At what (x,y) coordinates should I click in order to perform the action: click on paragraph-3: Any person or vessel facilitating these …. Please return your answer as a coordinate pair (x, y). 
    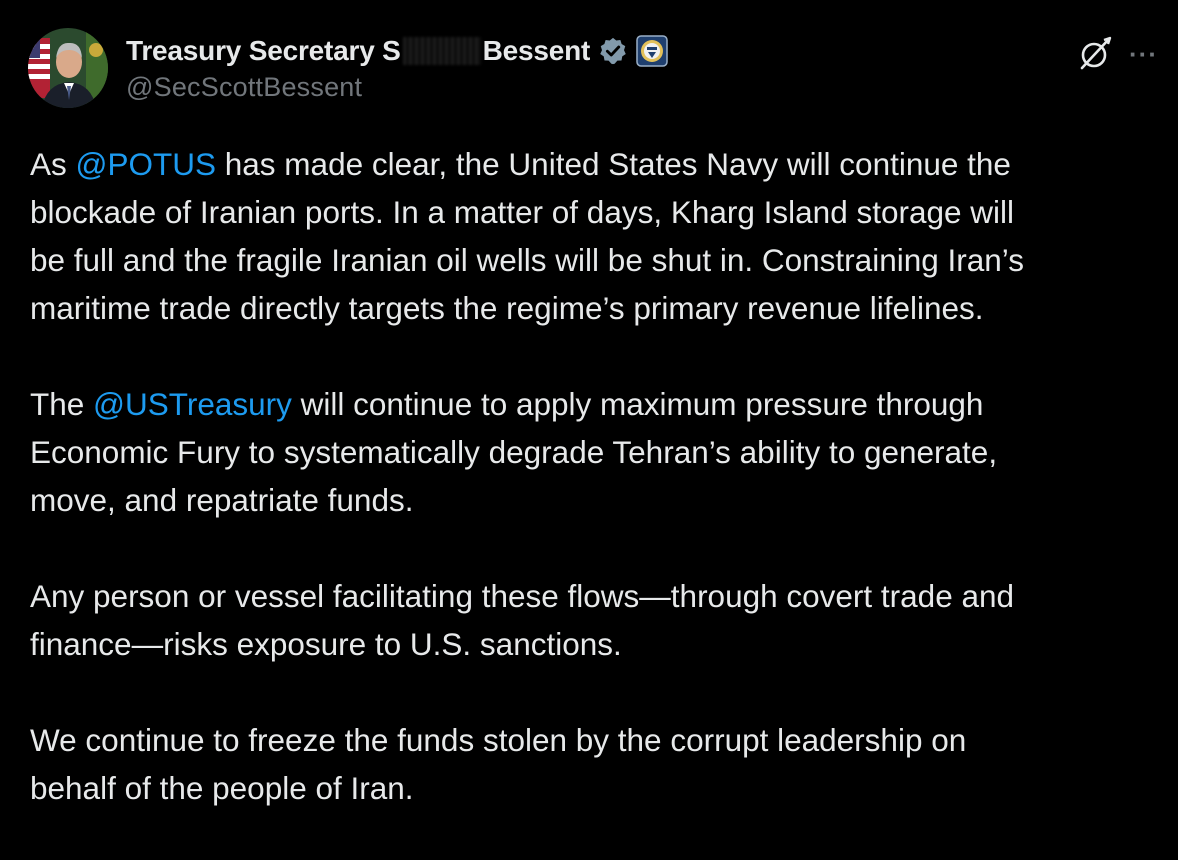
    Looking at the image, I should click on (595, 620).